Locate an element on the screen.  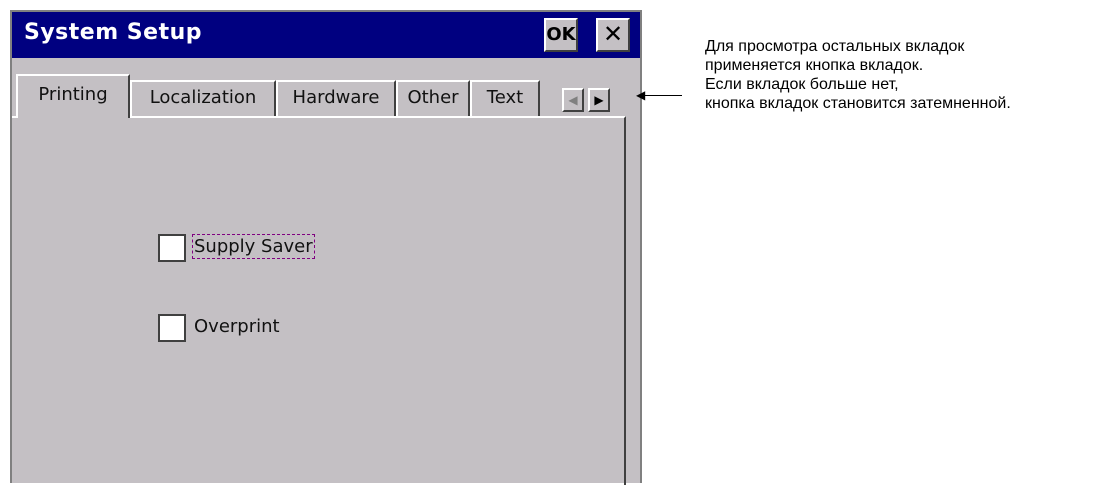
tab-text: Text is located at coordinates (505, 98).